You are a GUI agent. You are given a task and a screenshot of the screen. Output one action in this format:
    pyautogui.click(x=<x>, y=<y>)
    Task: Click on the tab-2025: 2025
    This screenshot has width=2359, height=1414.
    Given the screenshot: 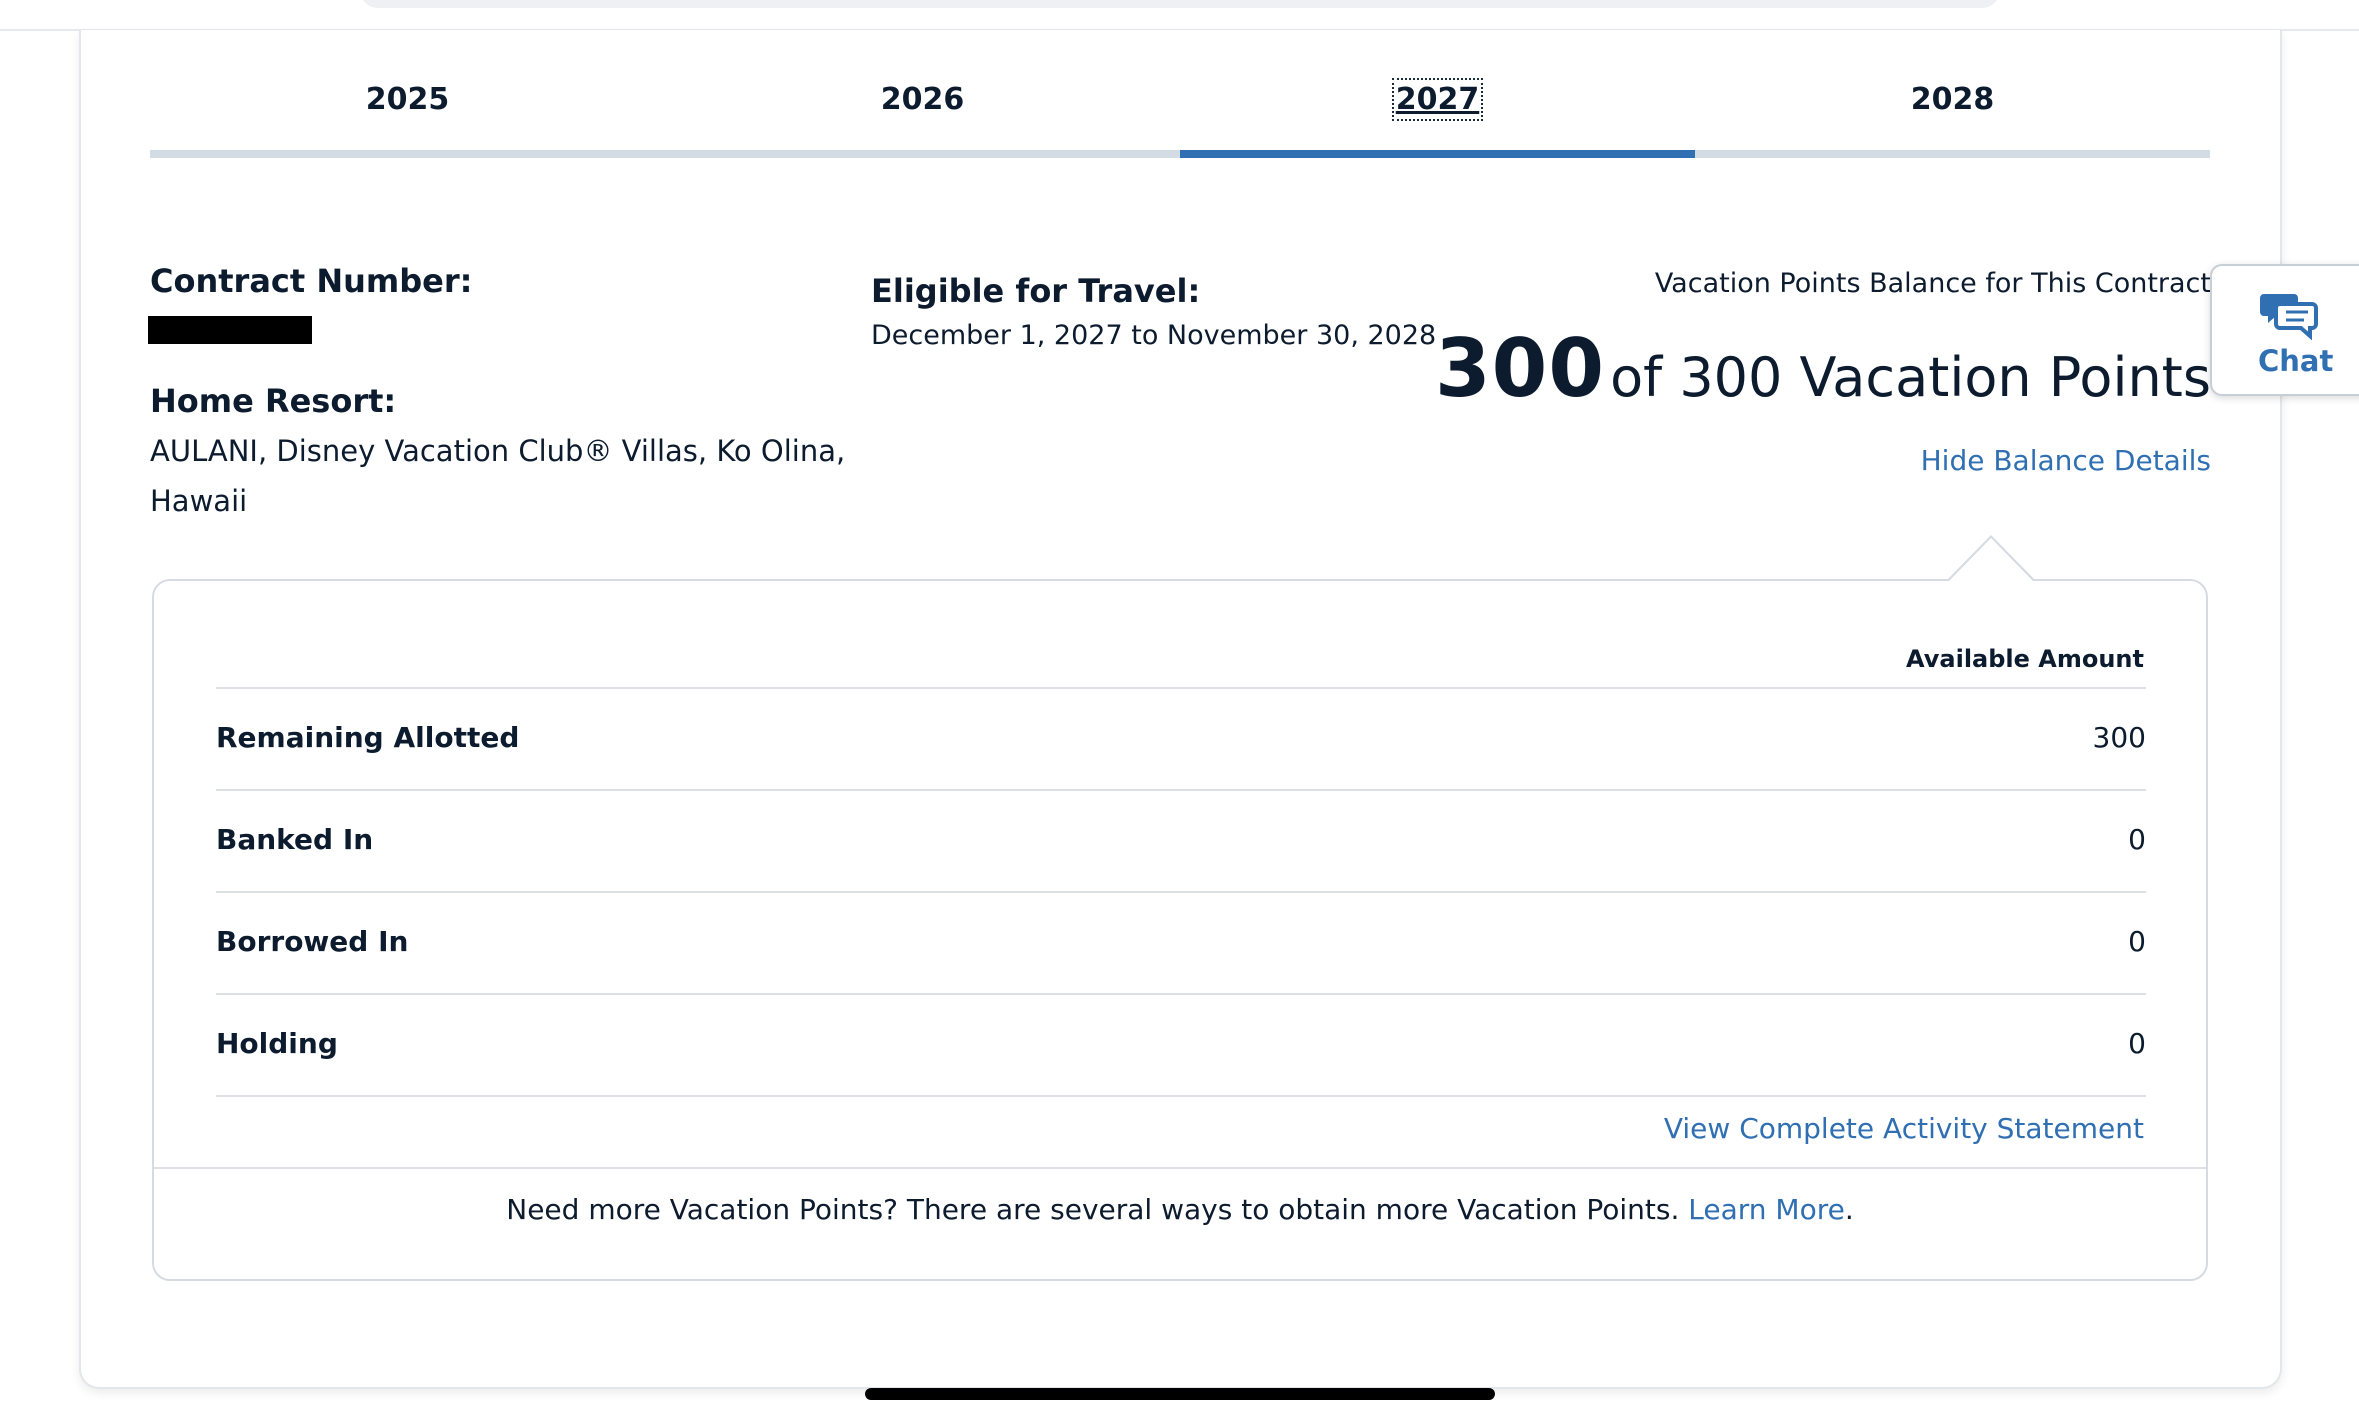 What is the action you would take?
    pyautogui.click(x=407, y=114)
    